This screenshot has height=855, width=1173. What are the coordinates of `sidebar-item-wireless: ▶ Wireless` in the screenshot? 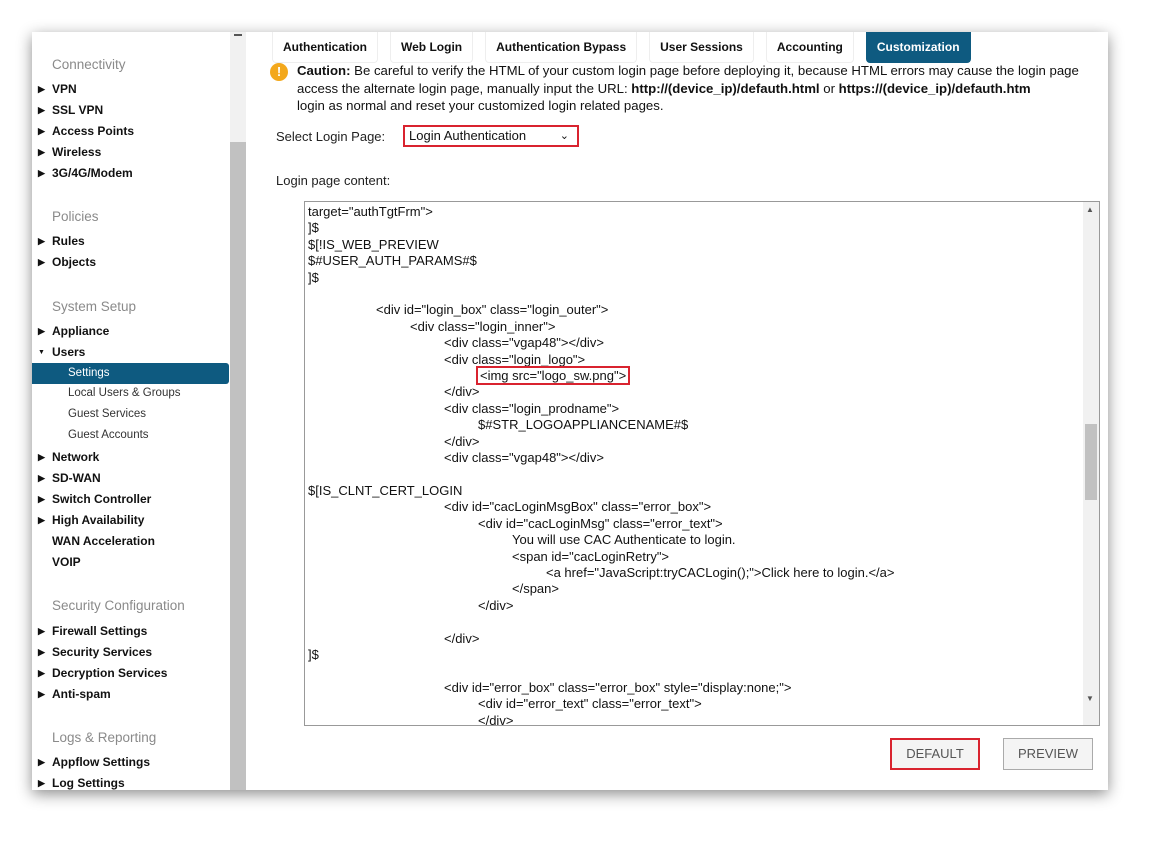 It's located at (69, 152).